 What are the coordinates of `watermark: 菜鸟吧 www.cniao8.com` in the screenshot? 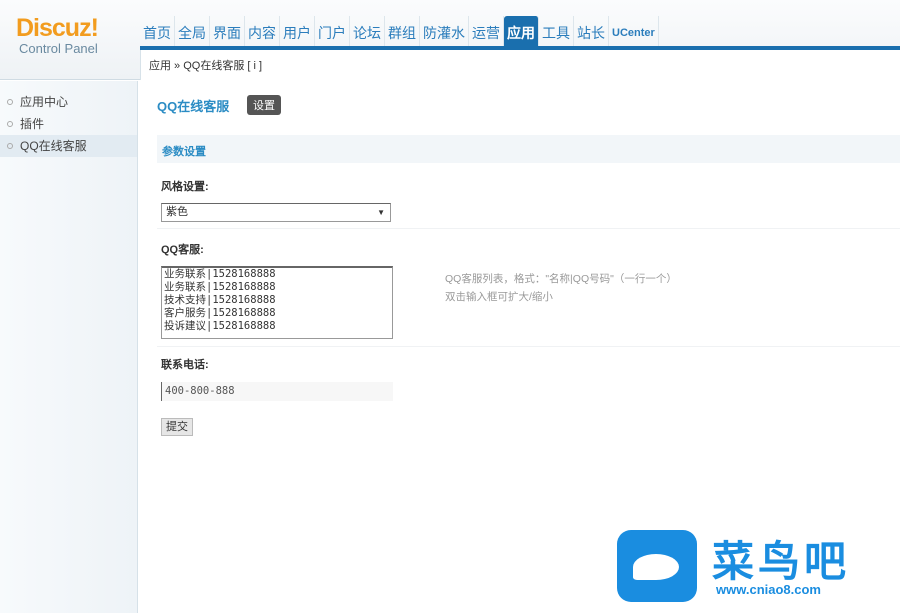 It's located at (752, 566).